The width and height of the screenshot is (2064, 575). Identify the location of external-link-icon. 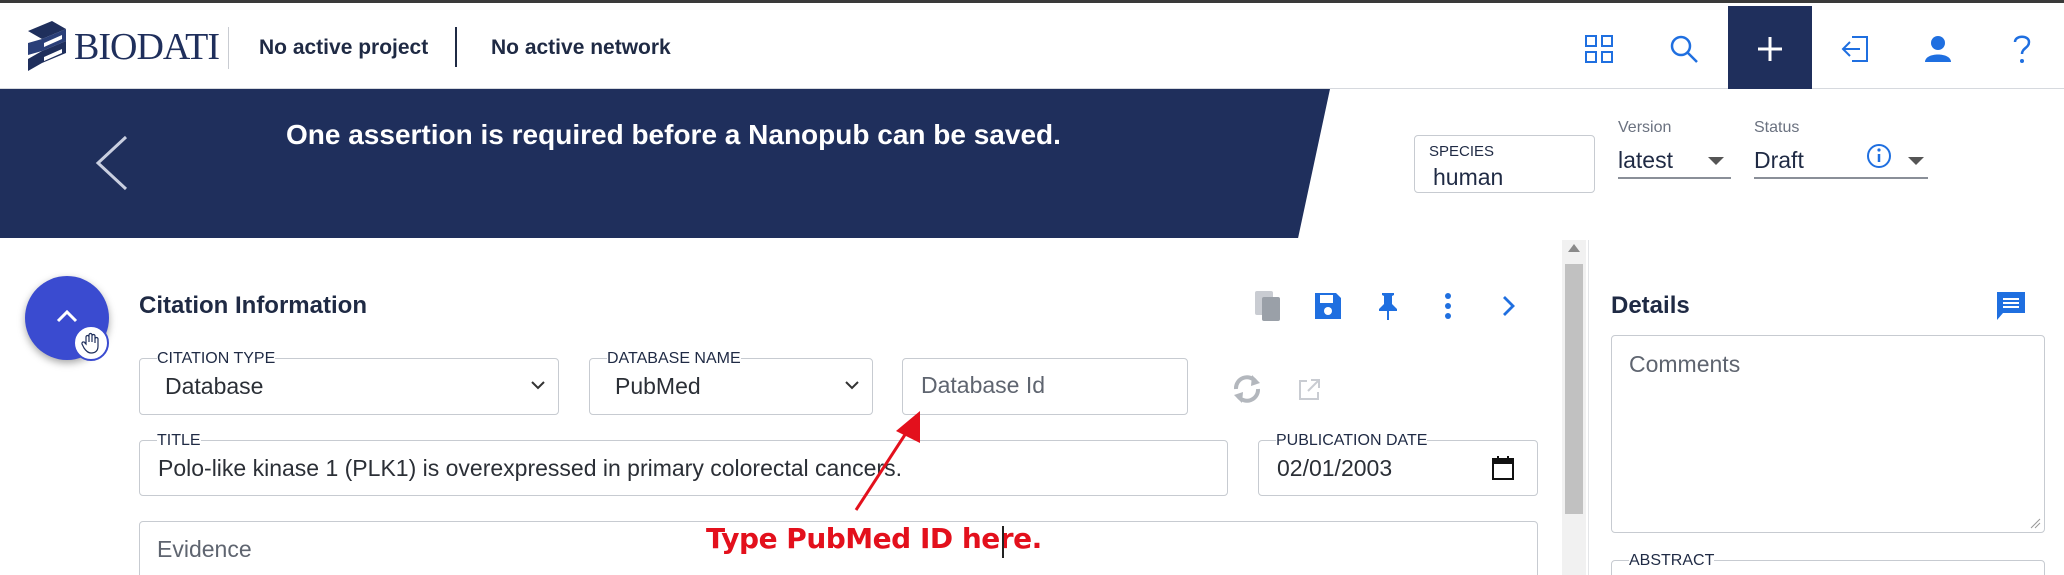
(1309, 389).